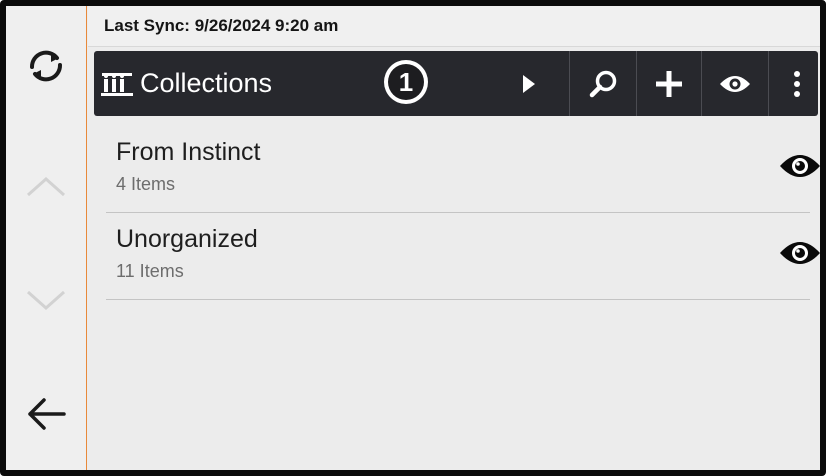 This screenshot has width=826, height=476. I want to click on collections-toolbar: Collections 1, so click(456, 83).